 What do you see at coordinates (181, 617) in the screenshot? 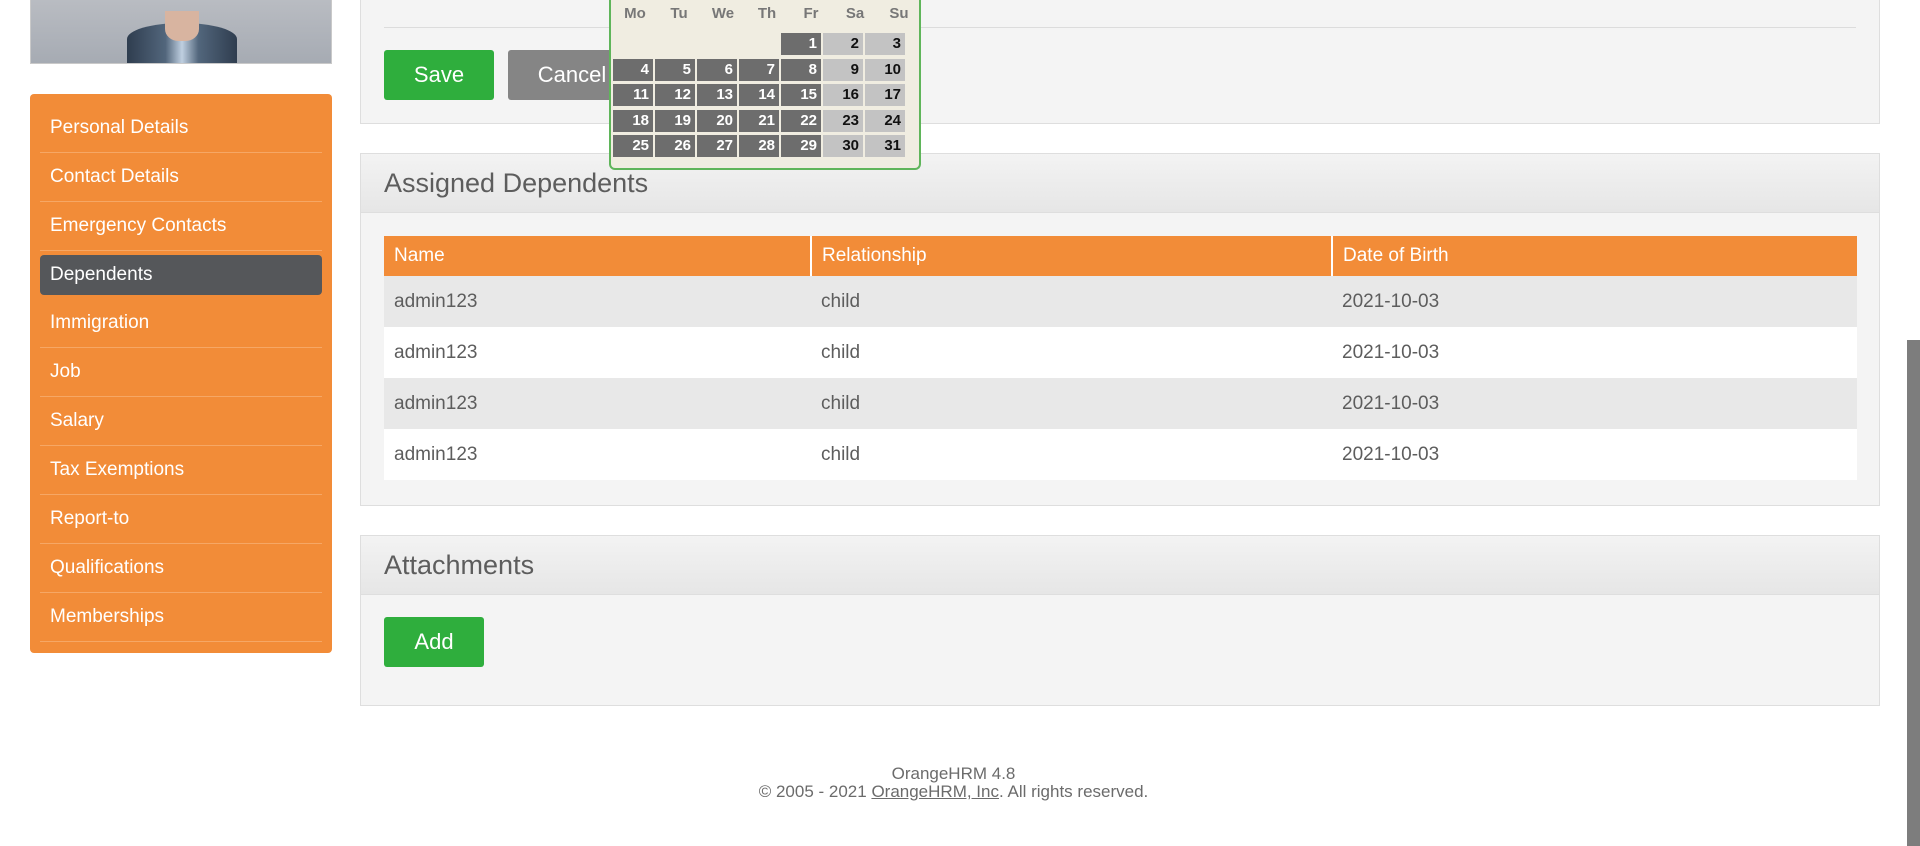
I see `sidebar-item-memberships: Memberships` at bounding box center [181, 617].